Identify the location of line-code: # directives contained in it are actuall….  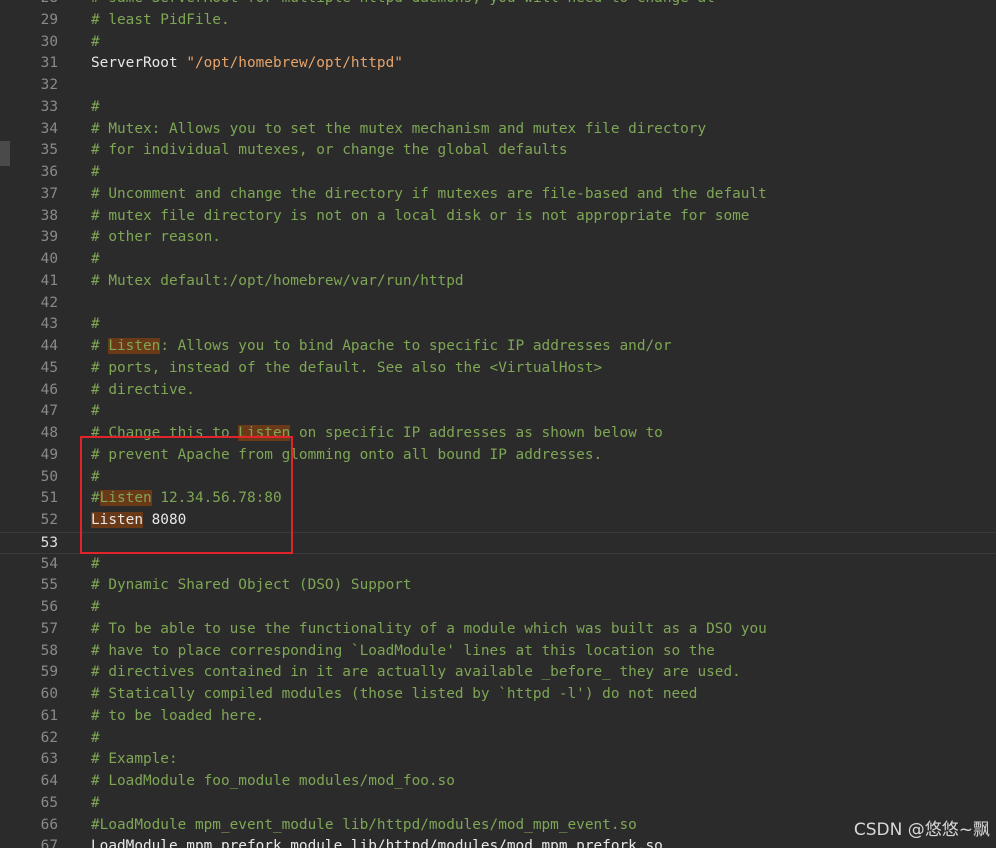
(416, 673).